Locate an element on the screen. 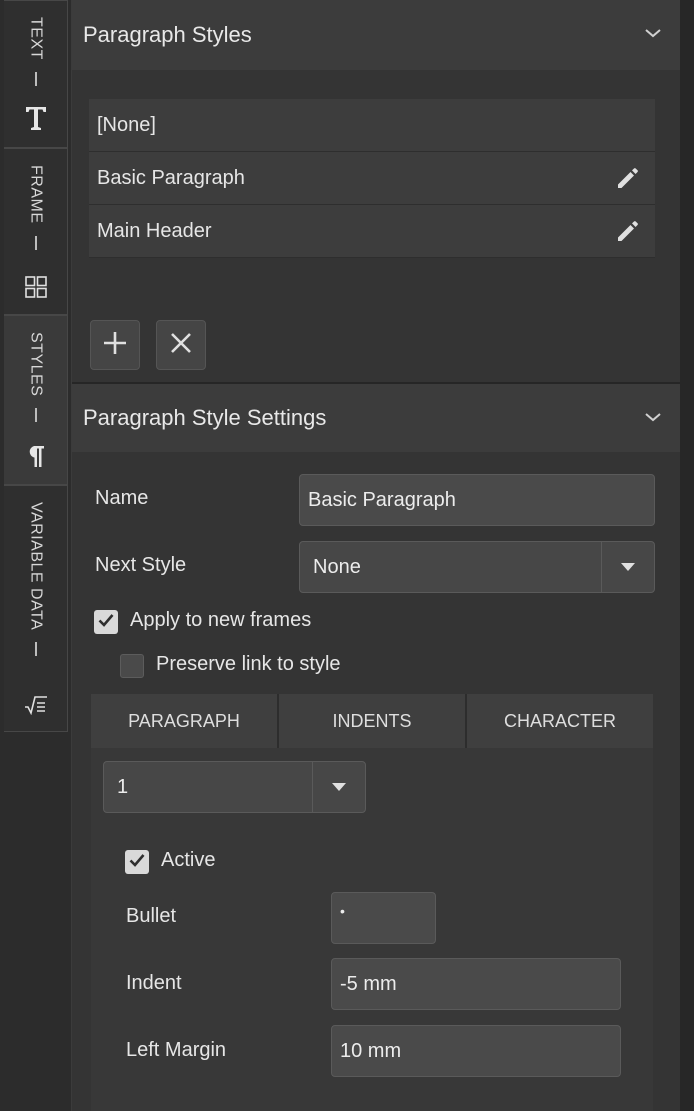 The height and width of the screenshot is (1111, 694). paragraph-styles-title: Paragraph Styles is located at coordinates (167, 34).